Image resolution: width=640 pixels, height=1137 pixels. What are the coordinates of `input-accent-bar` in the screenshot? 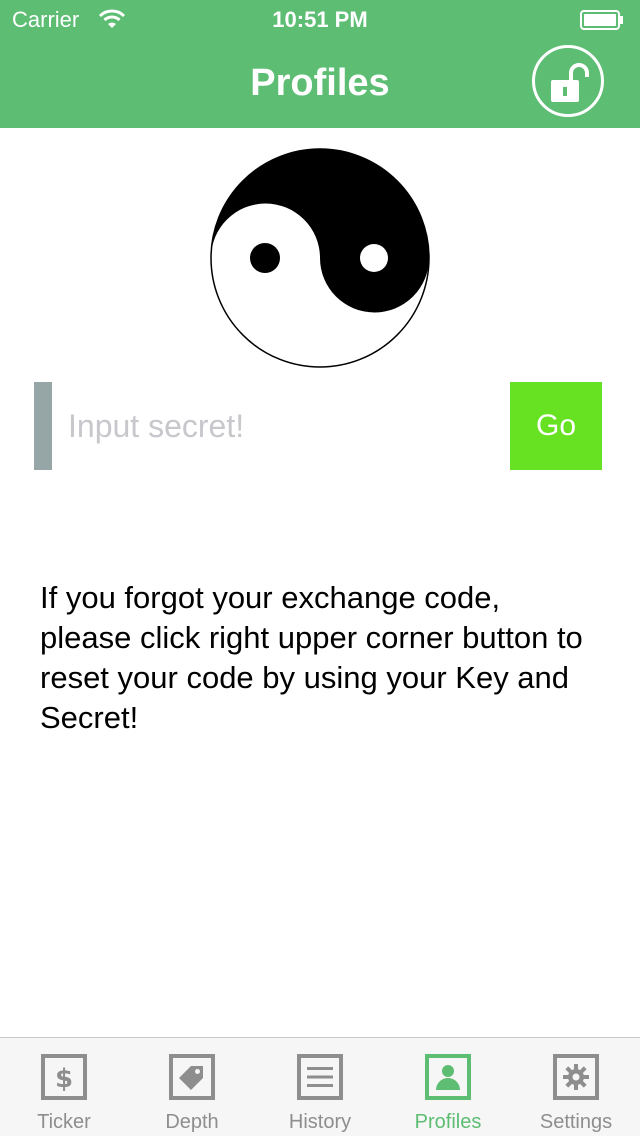 It's located at (43, 426).